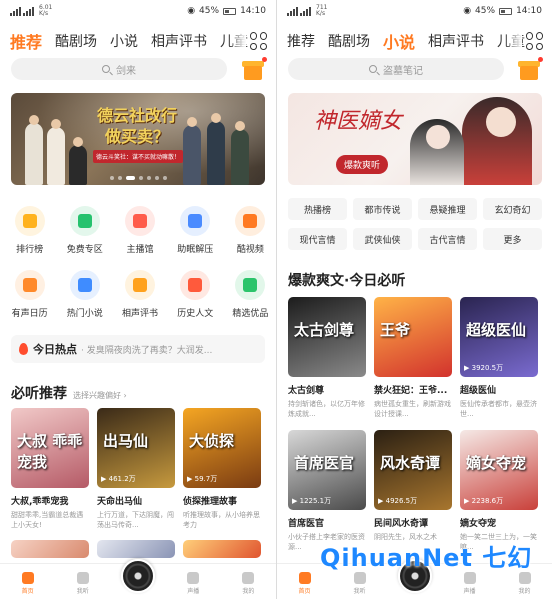  Describe the element at coordinates (136, 448) in the screenshot. I see `book-cover: 出马仙 ▶ 461.2万` at that location.